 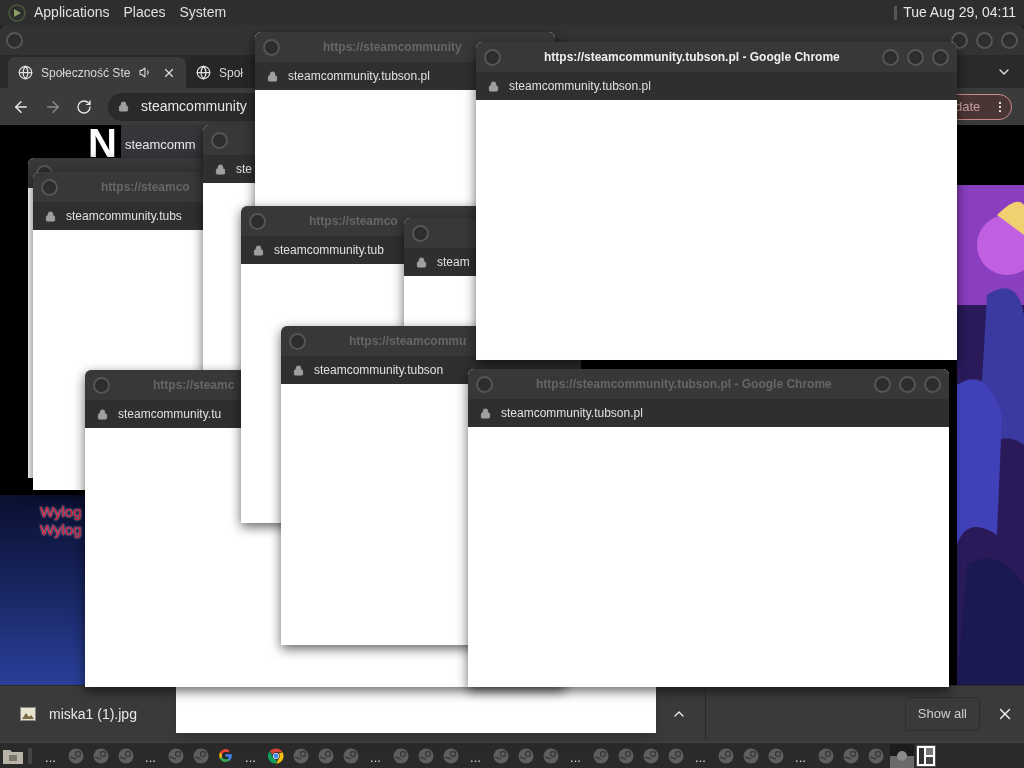 I want to click on popup-url: steamcommunity.tu, so click(x=170, y=414).